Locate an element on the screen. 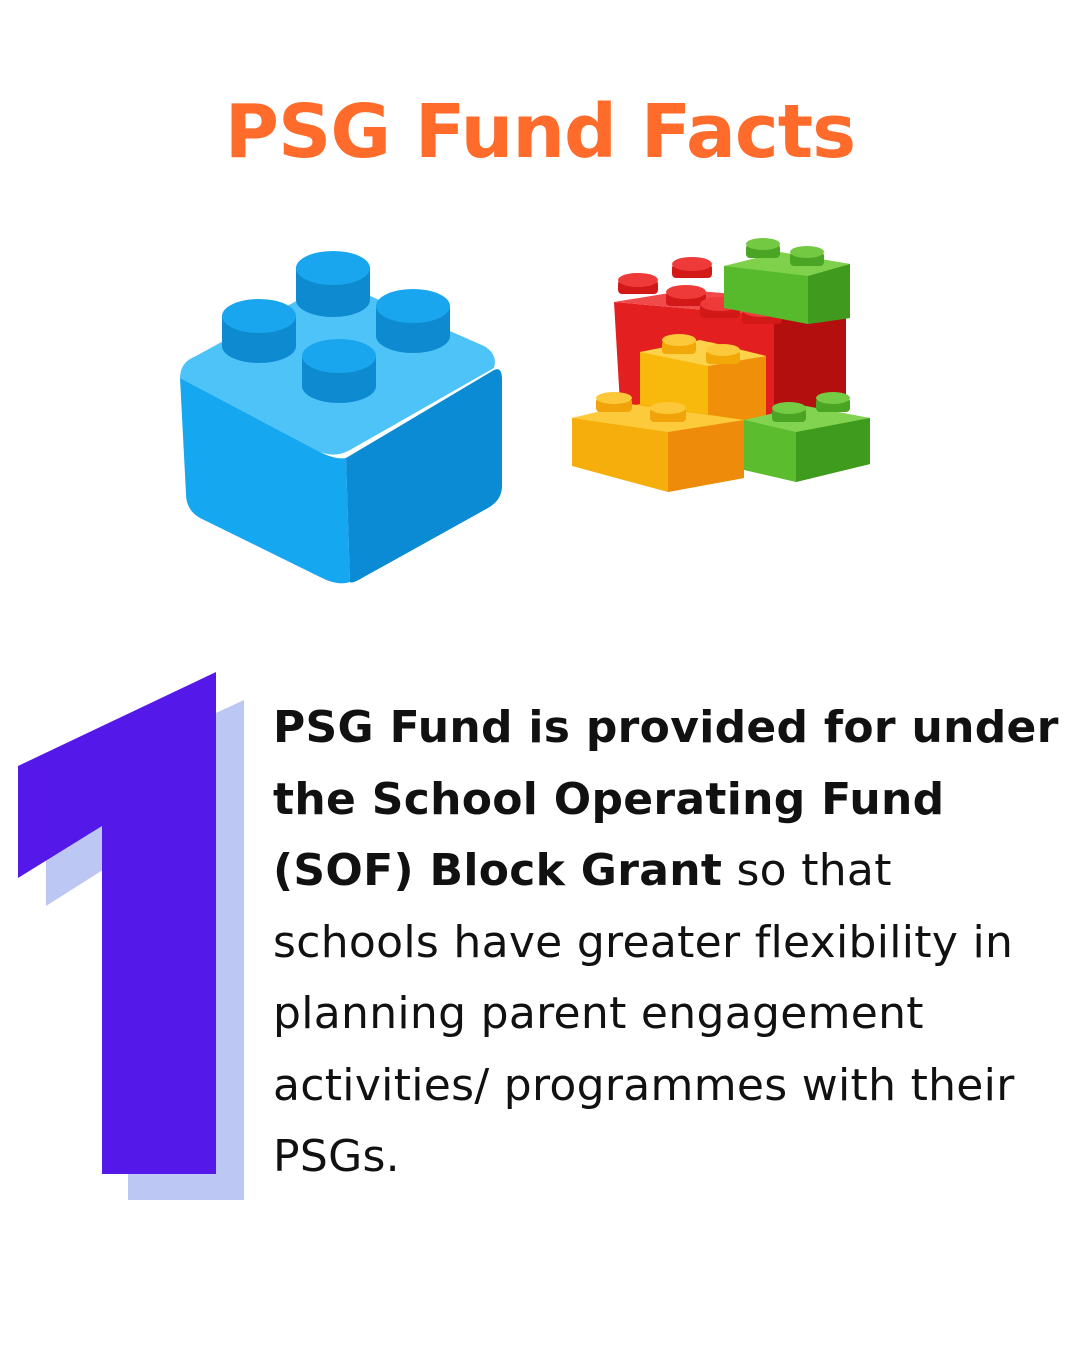 Image resolution: width=1080 pixels, height=1350 pixels. fact-number-glyph is located at coordinates (117, 923).